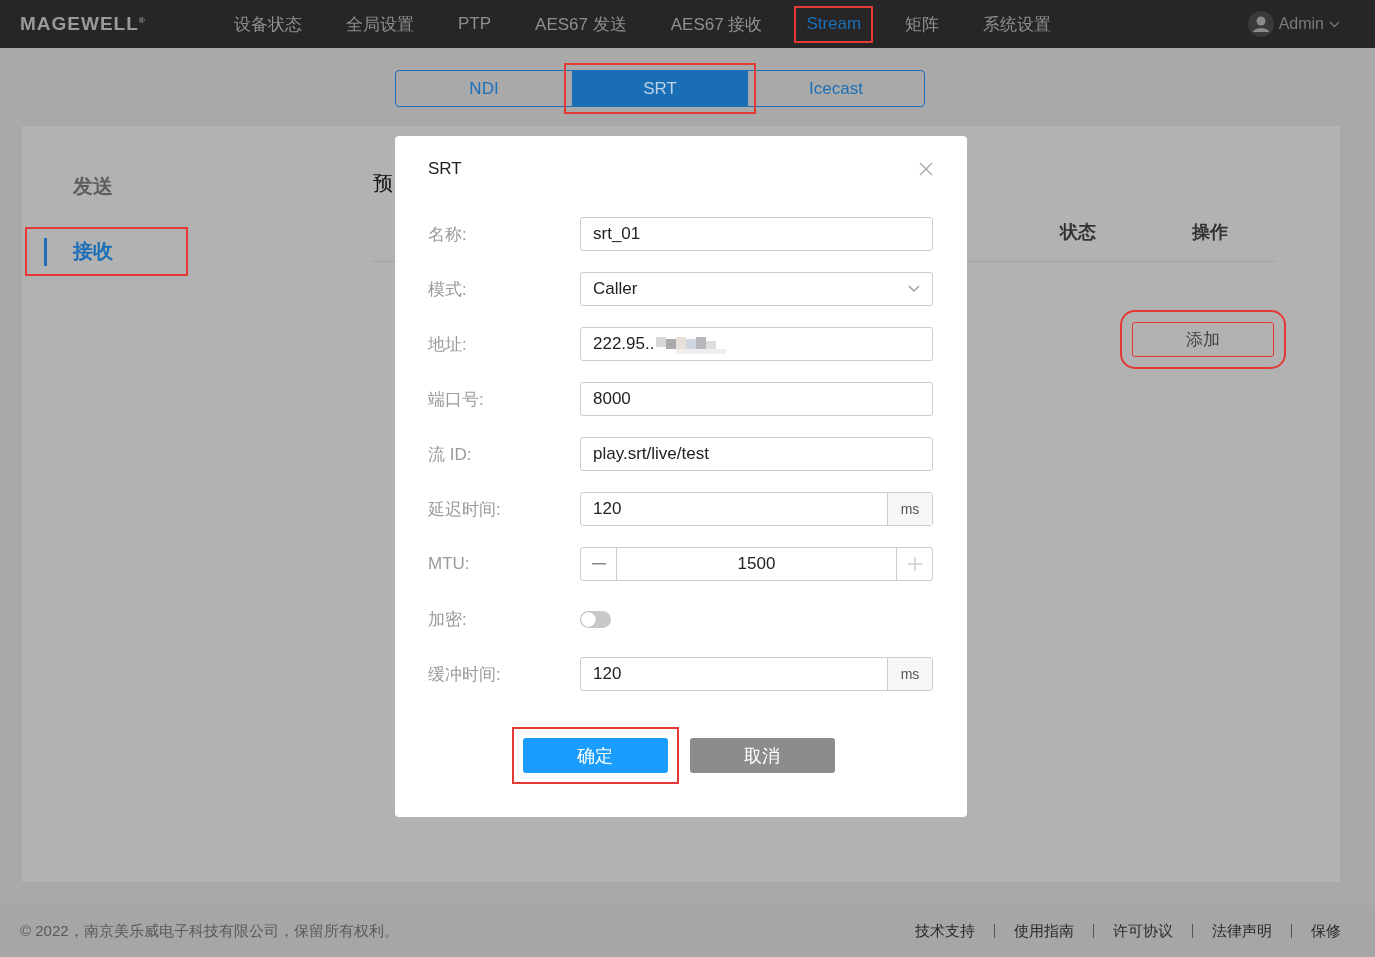  Describe the element at coordinates (1316, 931) in the screenshot. I see `footer-link: 保修` at that location.